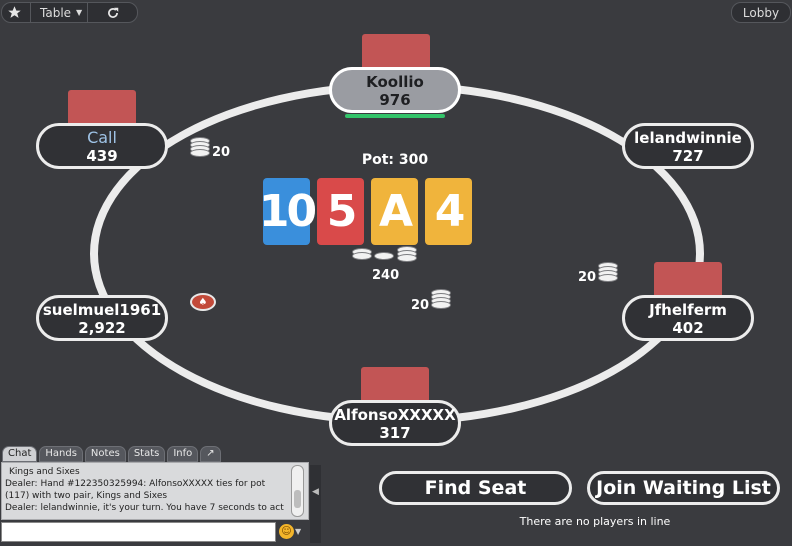  I want to click on seat-suelmuel1961: suelmuel1961 2,922, so click(102, 318).